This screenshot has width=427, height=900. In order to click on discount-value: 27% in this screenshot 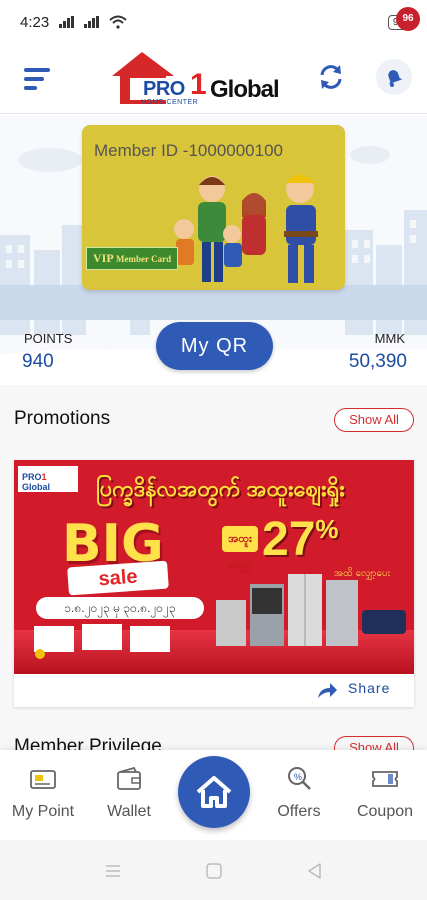, I will do `click(300, 539)`.